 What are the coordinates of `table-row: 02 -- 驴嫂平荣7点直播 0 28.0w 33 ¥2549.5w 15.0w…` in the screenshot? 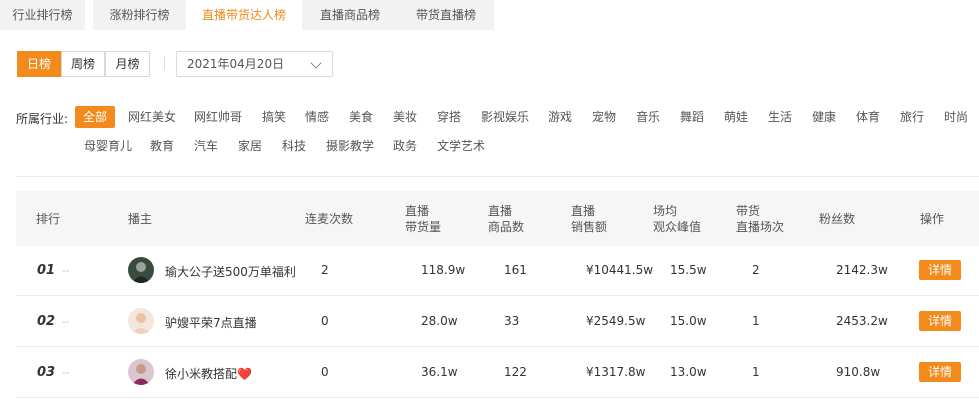 It's located at (497, 322).